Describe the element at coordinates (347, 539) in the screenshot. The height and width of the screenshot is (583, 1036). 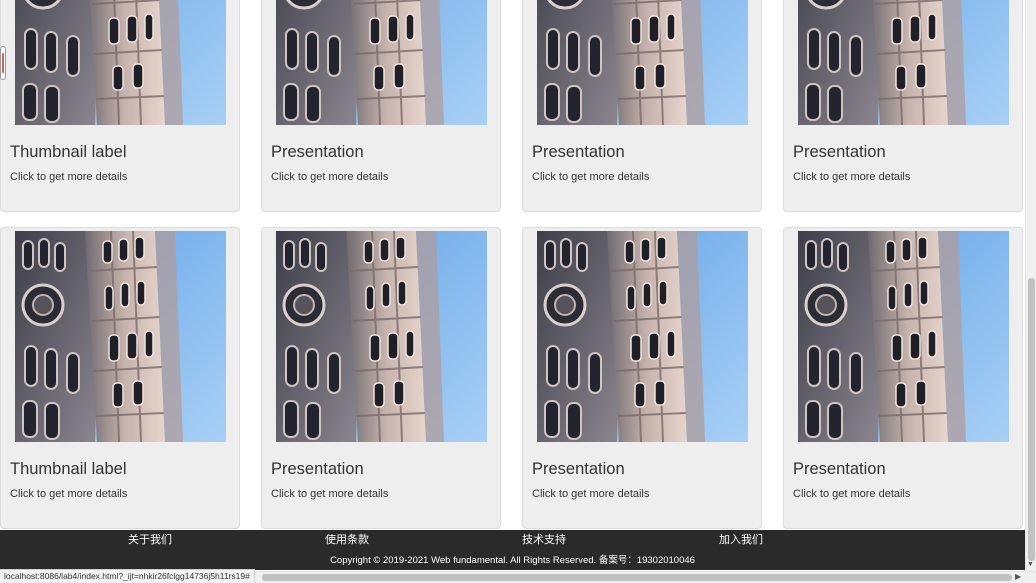
I see `footer-link-terms: 使用条款` at that location.